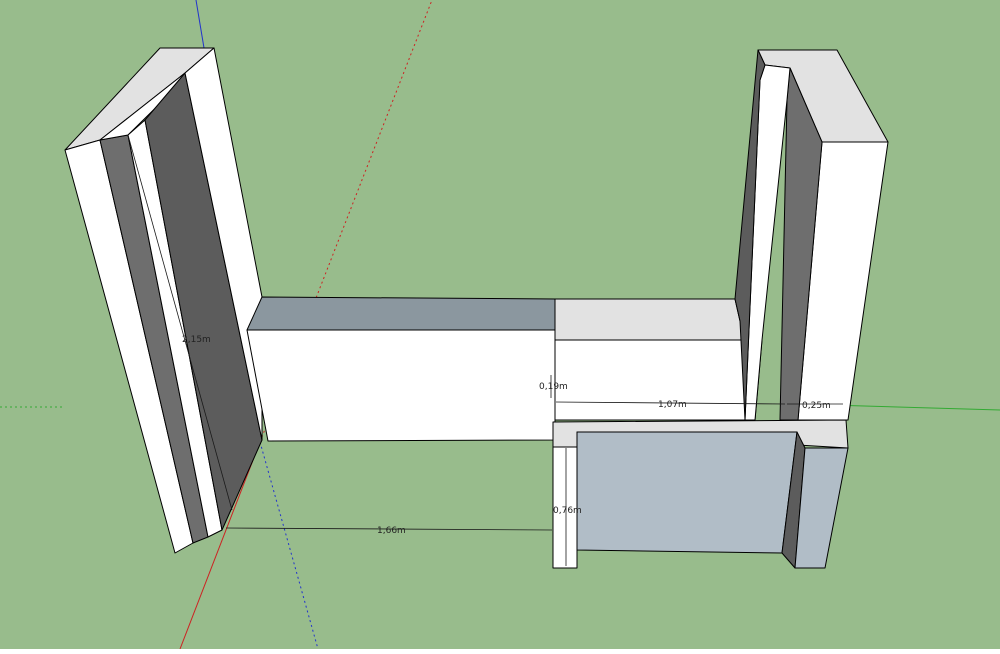 Image resolution: width=1000 pixels, height=654 pixels. What do you see at coordinates (658, 319) in the screenshot?
I see `right-shelf-top` at bounding box center [658, 319].